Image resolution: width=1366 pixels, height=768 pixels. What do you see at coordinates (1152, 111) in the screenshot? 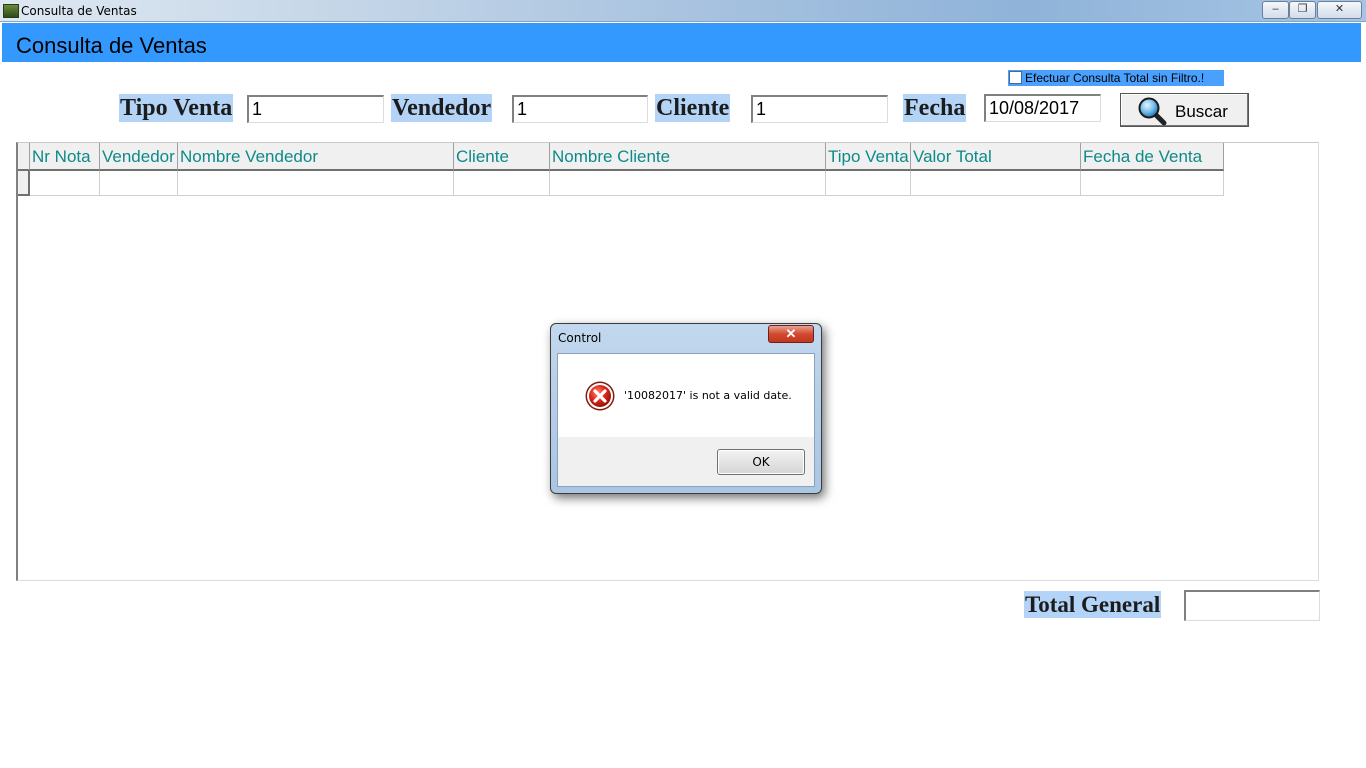
I see `magnifier-icon` at bounding box center [1152, 111].